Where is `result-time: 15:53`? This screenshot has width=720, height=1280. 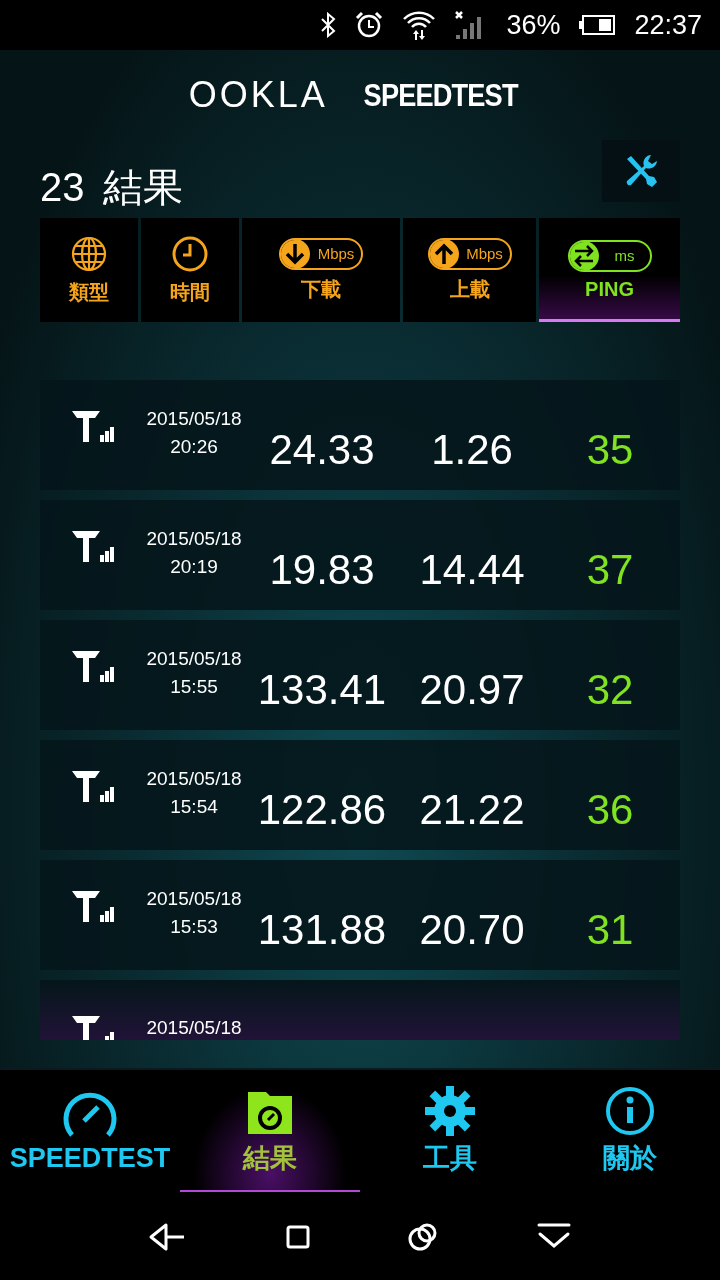 result-time: 15:53 is located at coordinates (194, 927).